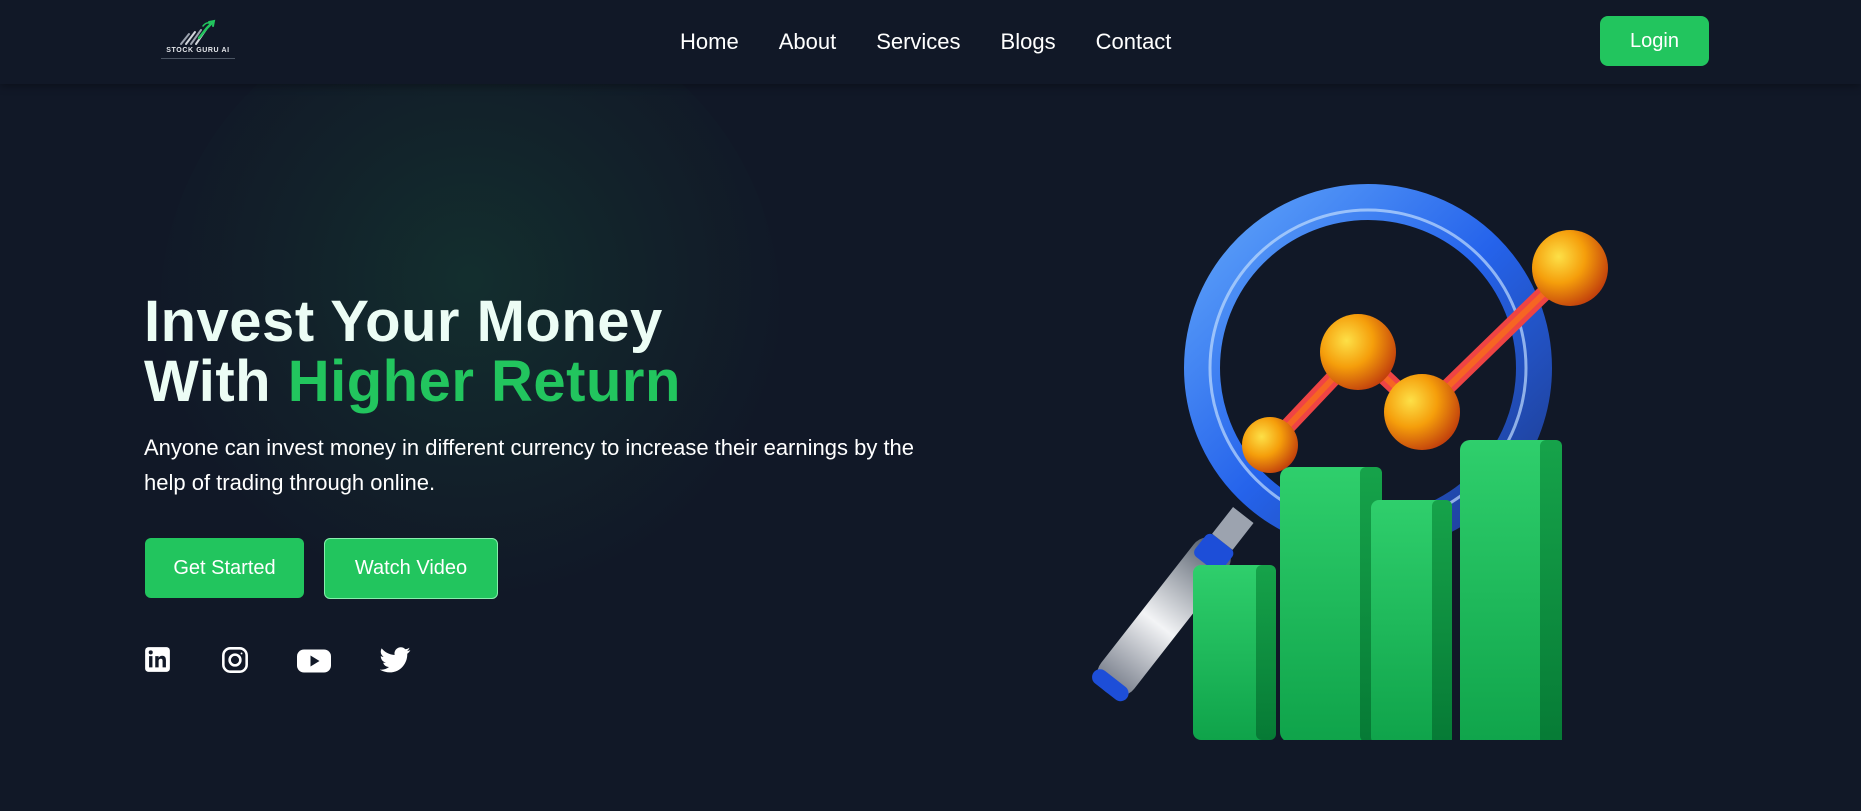 Image resolution: width=1861 pixels, height=811 pixels. Describe the element at coordinates (235, 661) in the screenshot. I see `instagram-icon` at that location.